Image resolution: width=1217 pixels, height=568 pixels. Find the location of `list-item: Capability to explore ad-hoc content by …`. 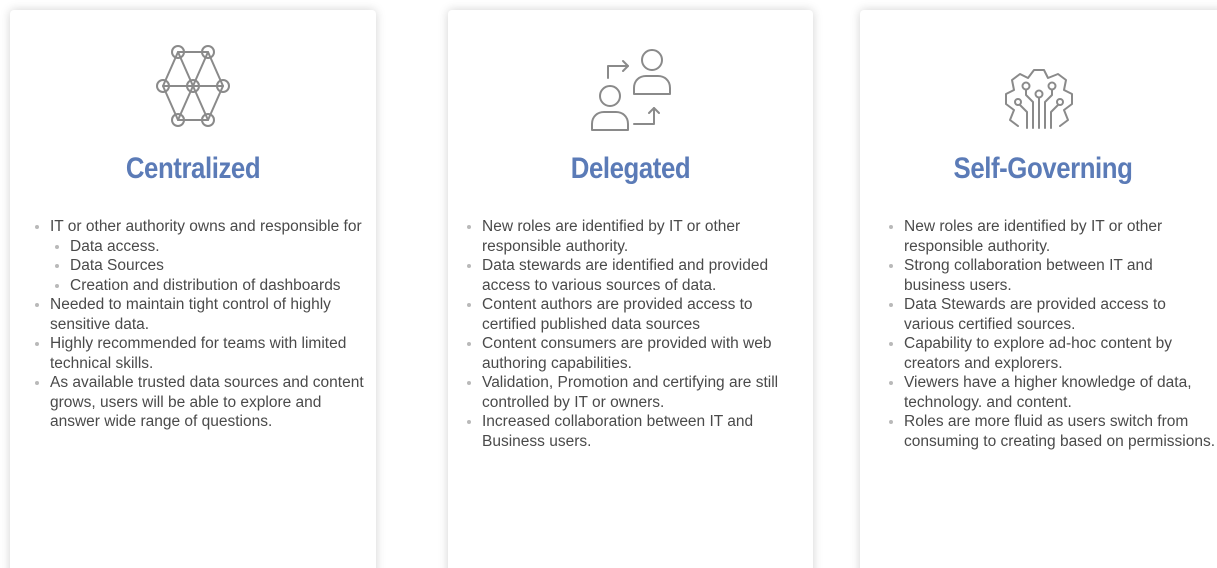

list-item: Capability to explore ad-hoc content by … is located at coordinates (1051, 353).